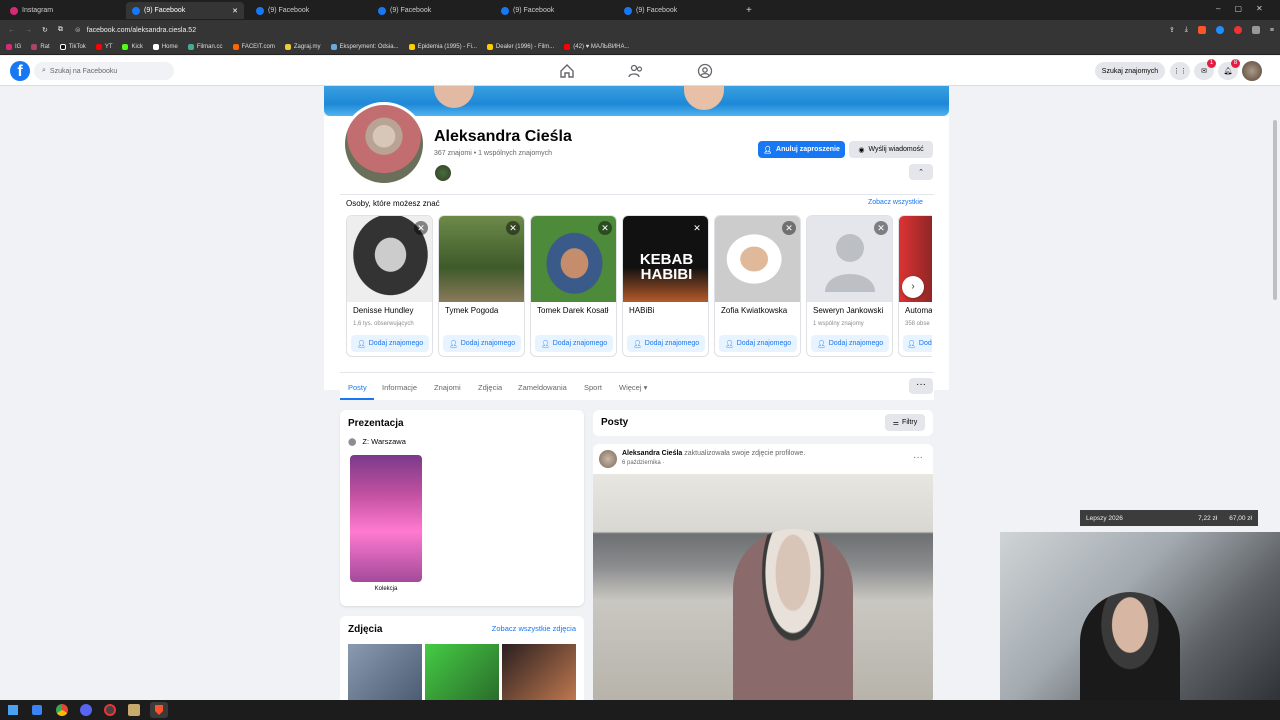 Image resolution: width=1280 pixels, height=720 pixels. Describe the element at coordinates (643, 463) in the screenshot. I see `post-date: 6 października ·` at that location.